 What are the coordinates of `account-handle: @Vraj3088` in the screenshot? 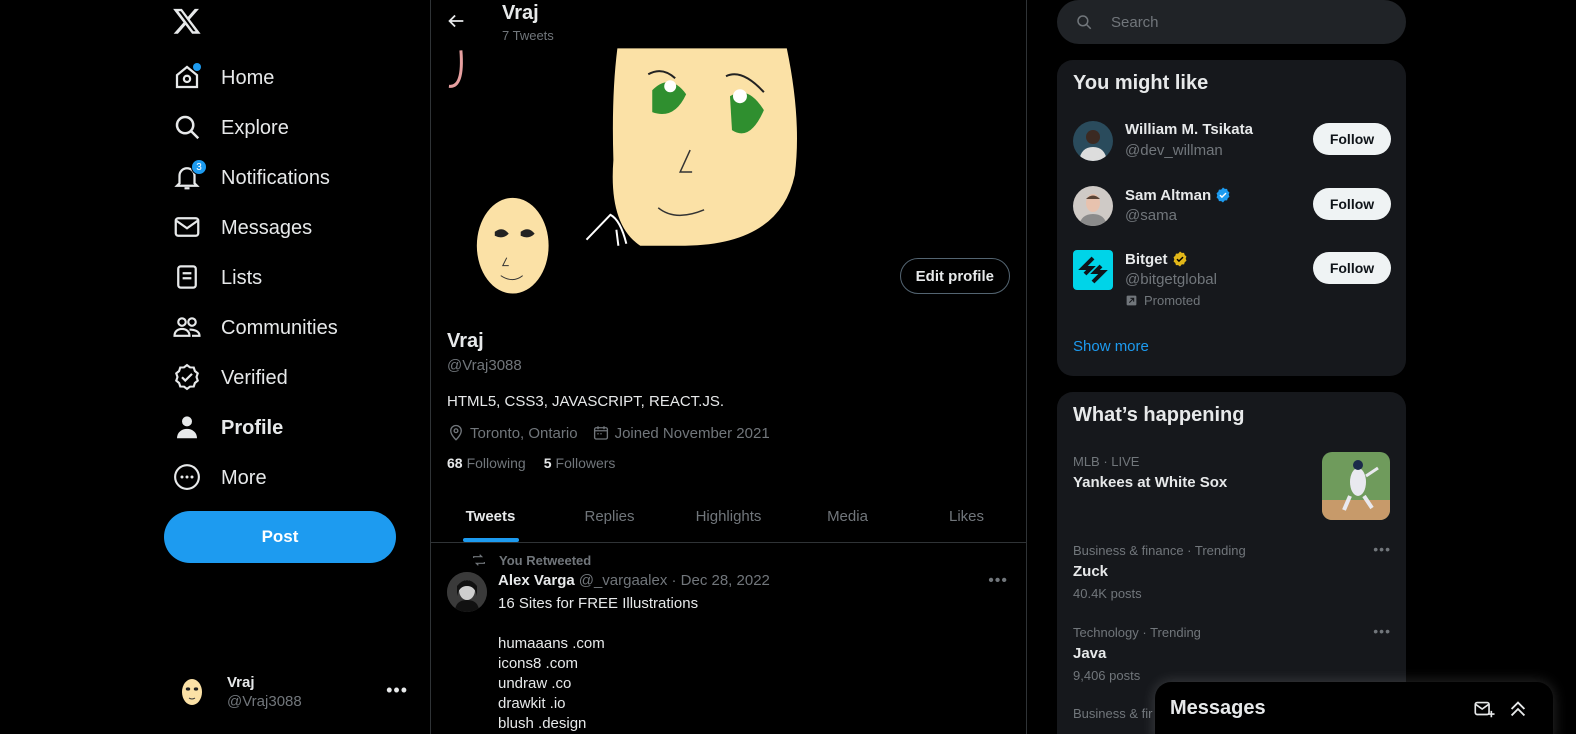 It's located at (264, 701).